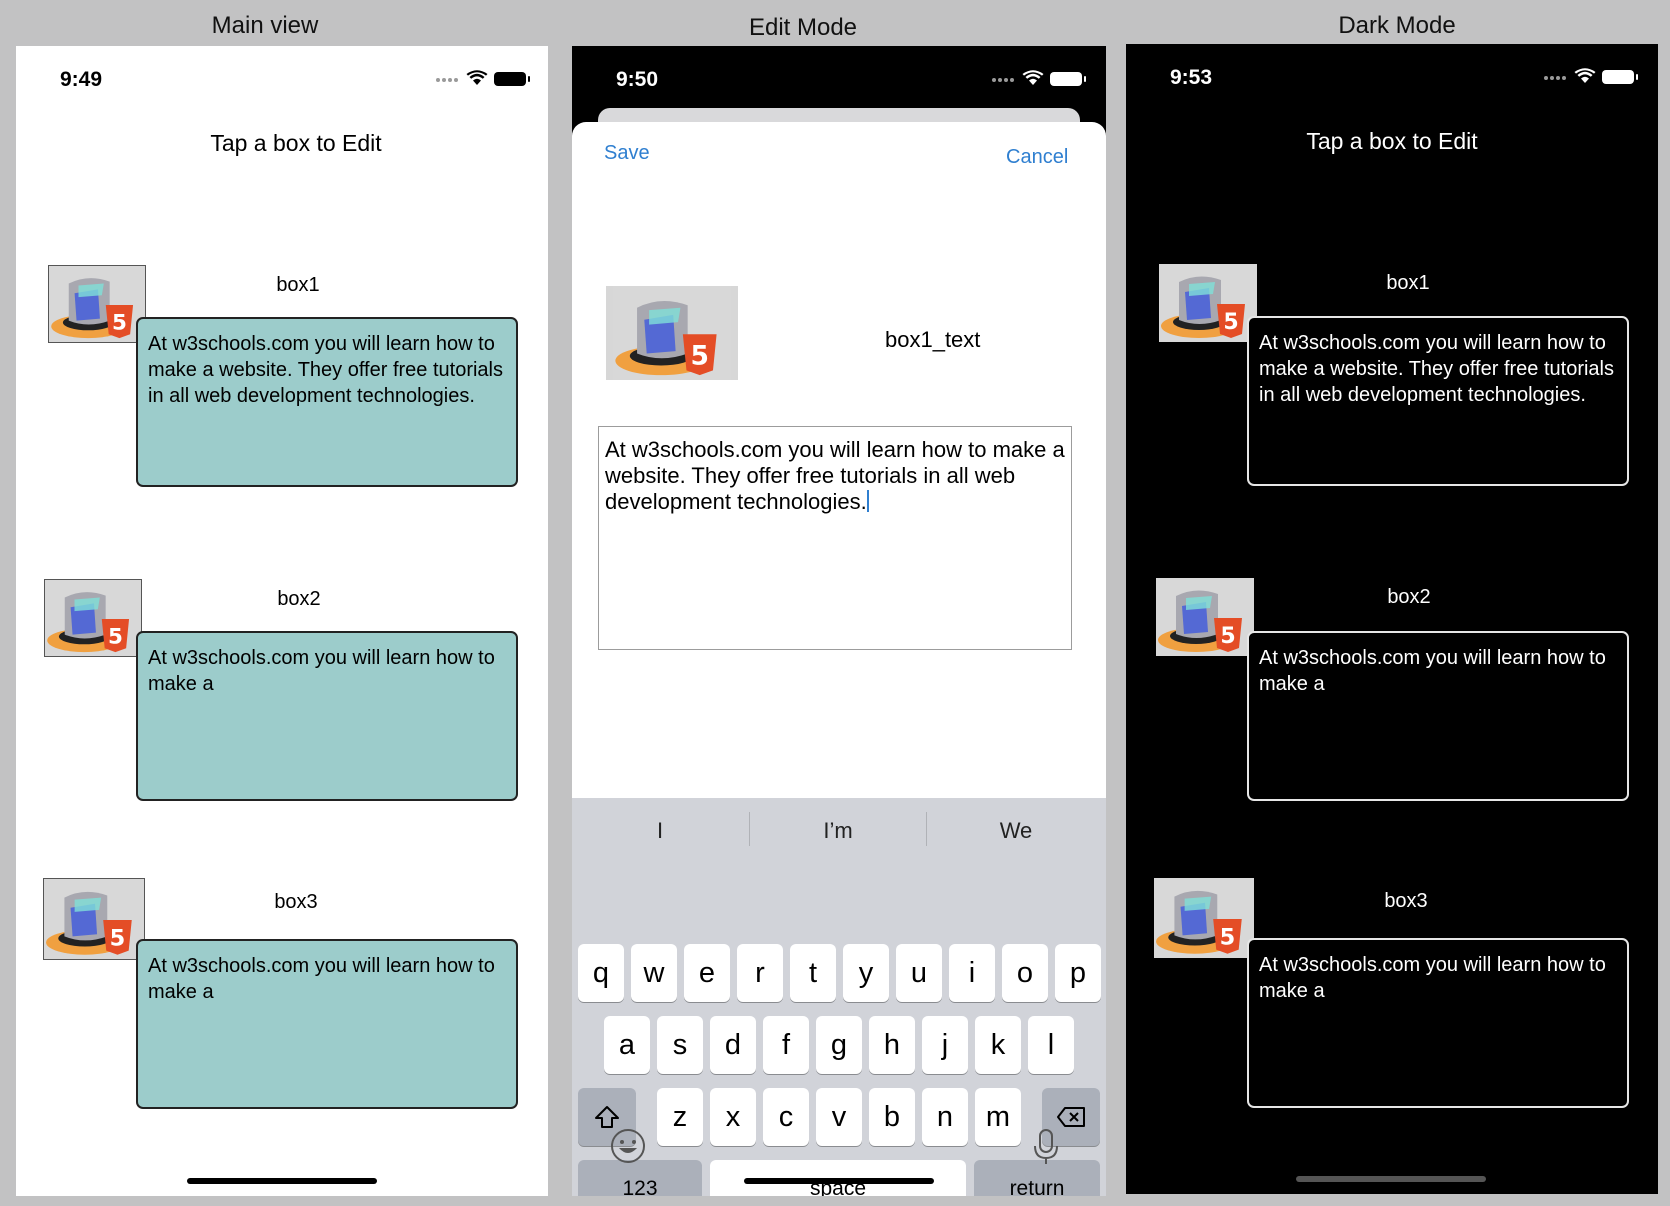 The width and height of the screenshot is (1670, 1206). Describe the element at coordinates (866, 973) in the screenshot. I see `key-y: y` at that location.